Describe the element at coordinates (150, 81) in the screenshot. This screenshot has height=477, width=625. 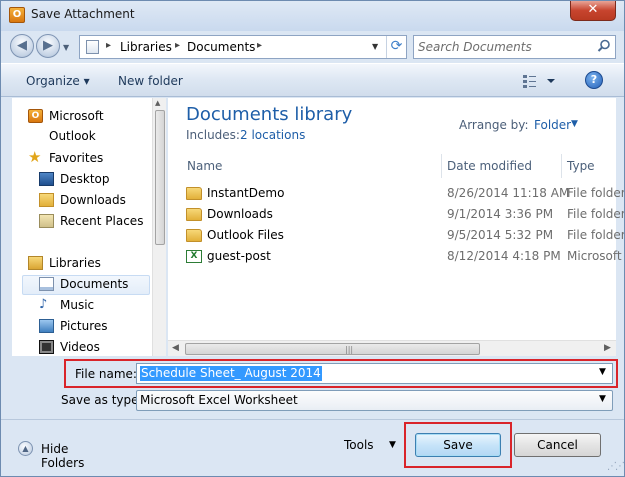
I see `new-folder-button: New folder` at that location.